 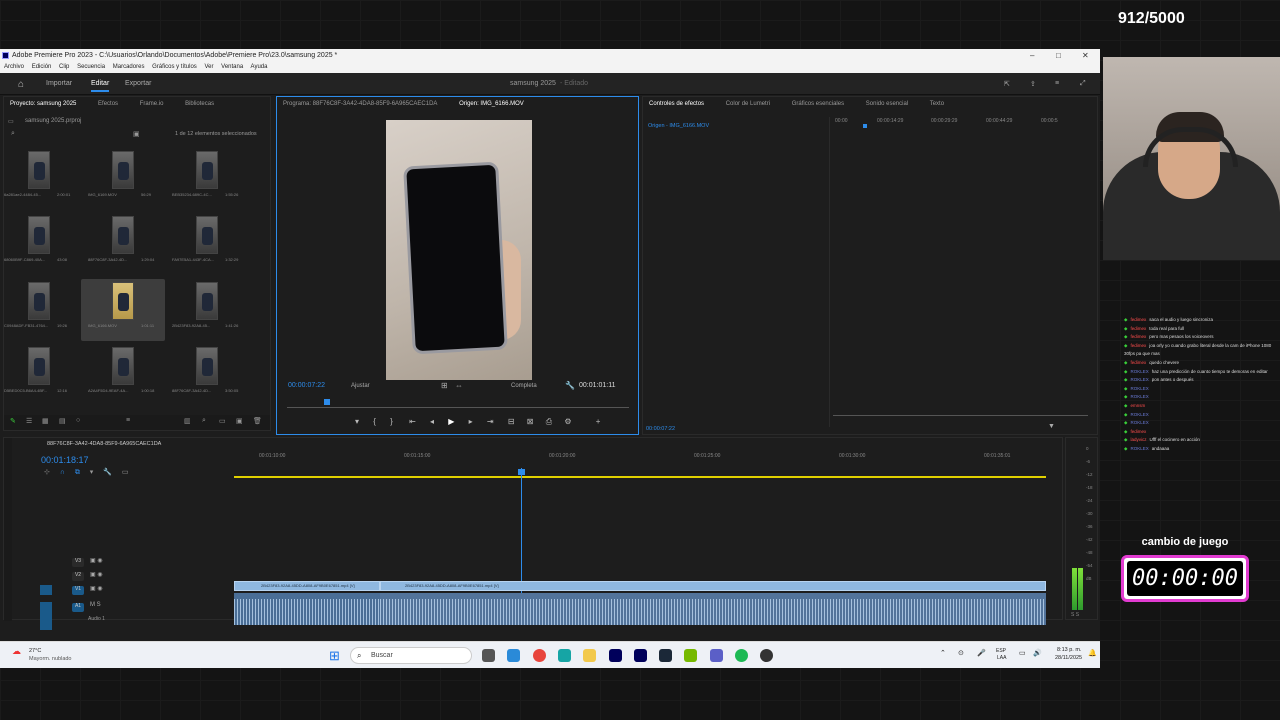 What do you see at coordinates (459, 385) in the screenshot?
I see `drag-video-icon: ⇔` at bounding box center [459, 385].